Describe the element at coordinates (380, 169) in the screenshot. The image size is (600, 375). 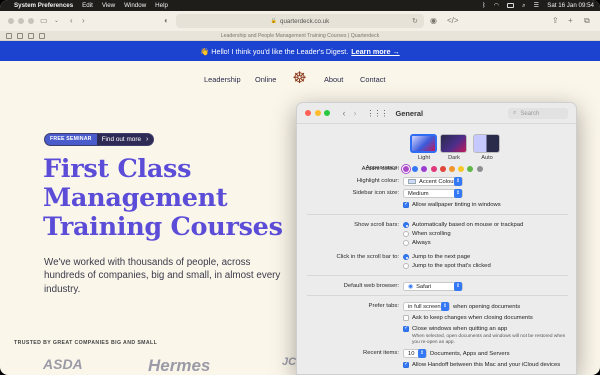
I see `accent-colour-label: Accent colour:` at that location.